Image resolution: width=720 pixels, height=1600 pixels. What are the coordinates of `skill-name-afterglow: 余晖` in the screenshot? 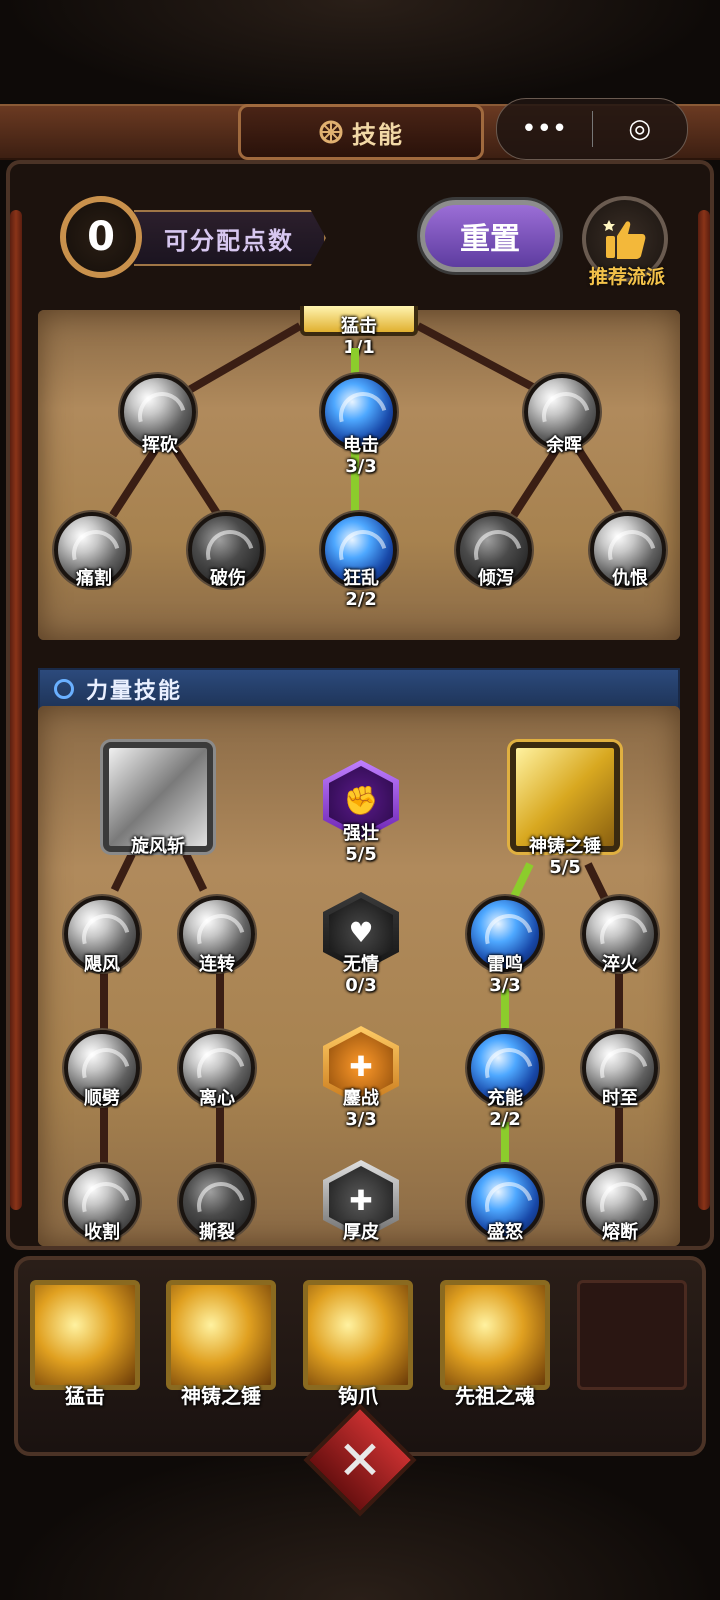 It's located at (564, 445).